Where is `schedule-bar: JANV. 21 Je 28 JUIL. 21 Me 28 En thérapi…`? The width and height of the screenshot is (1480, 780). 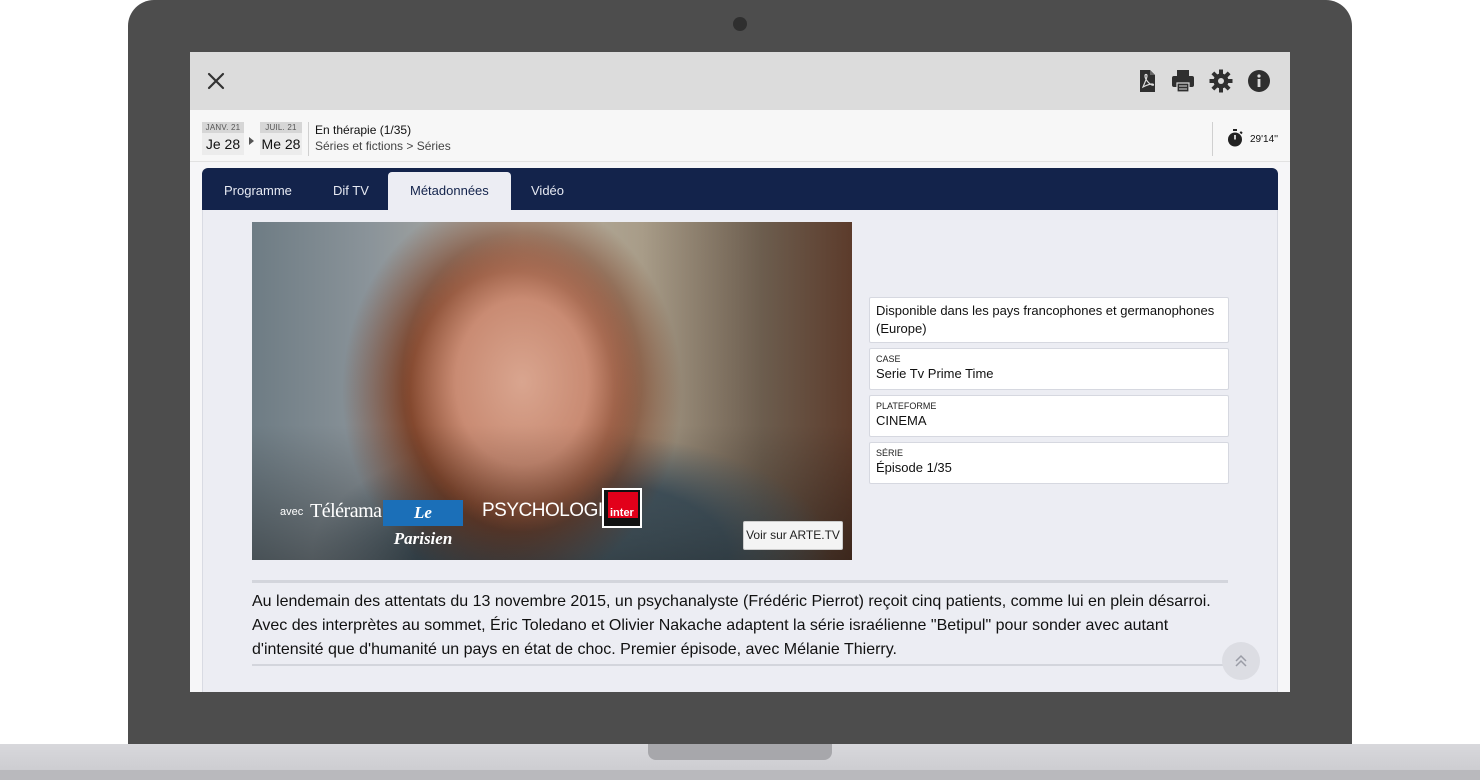
schedule-bar: JANV. 21 Je 28 JUIL. 21 Me 28 En thérapi… is located at coordinates (740, 136).